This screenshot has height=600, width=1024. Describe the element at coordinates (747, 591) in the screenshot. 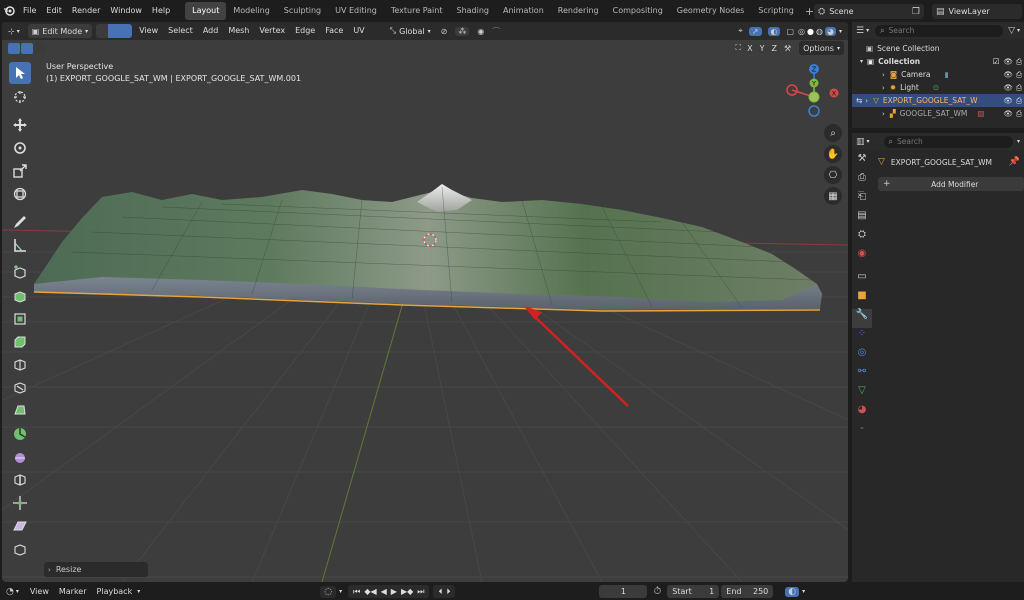

I see `end-frame-field: End 250` at that location.